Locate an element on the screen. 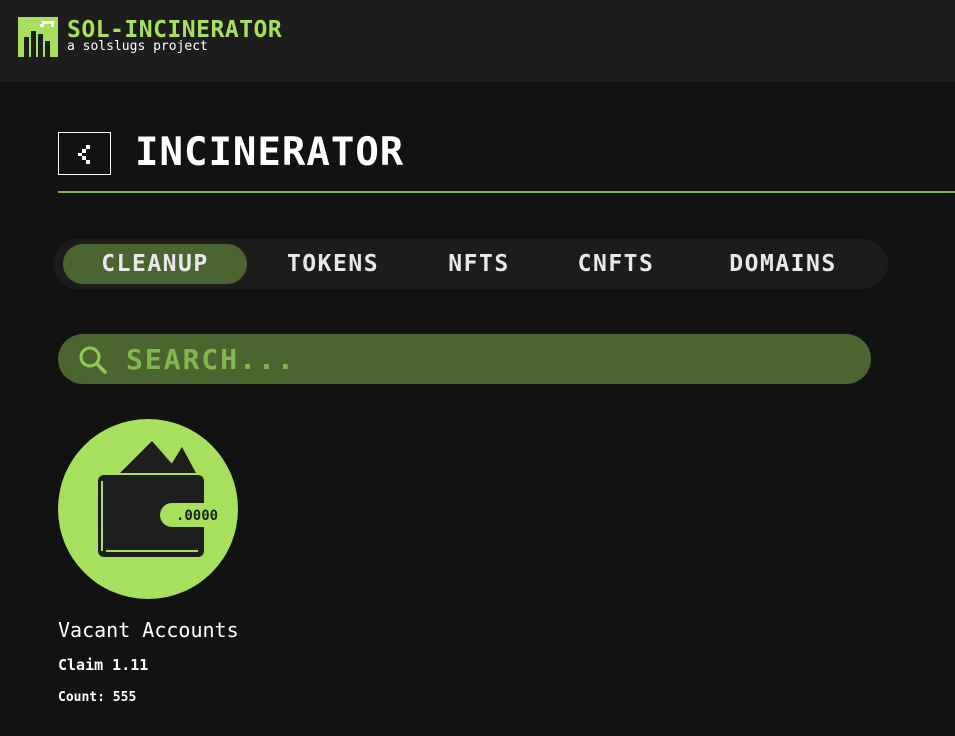  top-bar: SOL-INCINERATOR a solslugs project is located at coordinates (477, 41).